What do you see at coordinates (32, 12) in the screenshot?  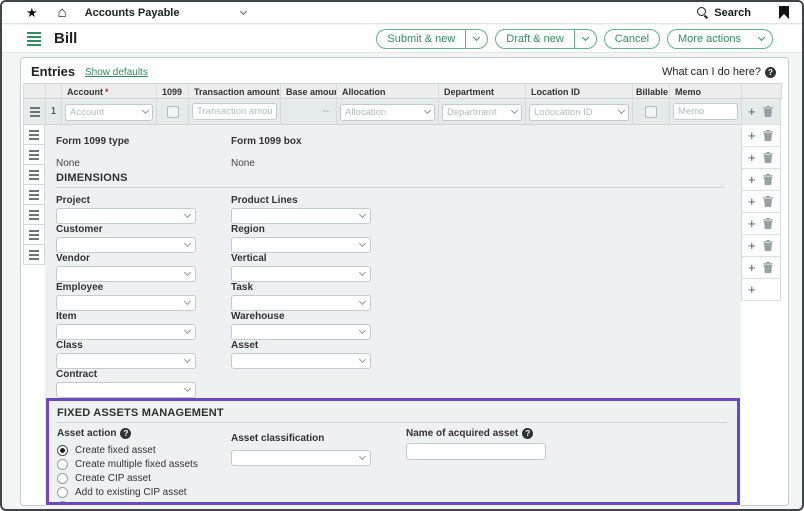 I see `favorites-star-icon: ★` at bounding box center [32, 12].